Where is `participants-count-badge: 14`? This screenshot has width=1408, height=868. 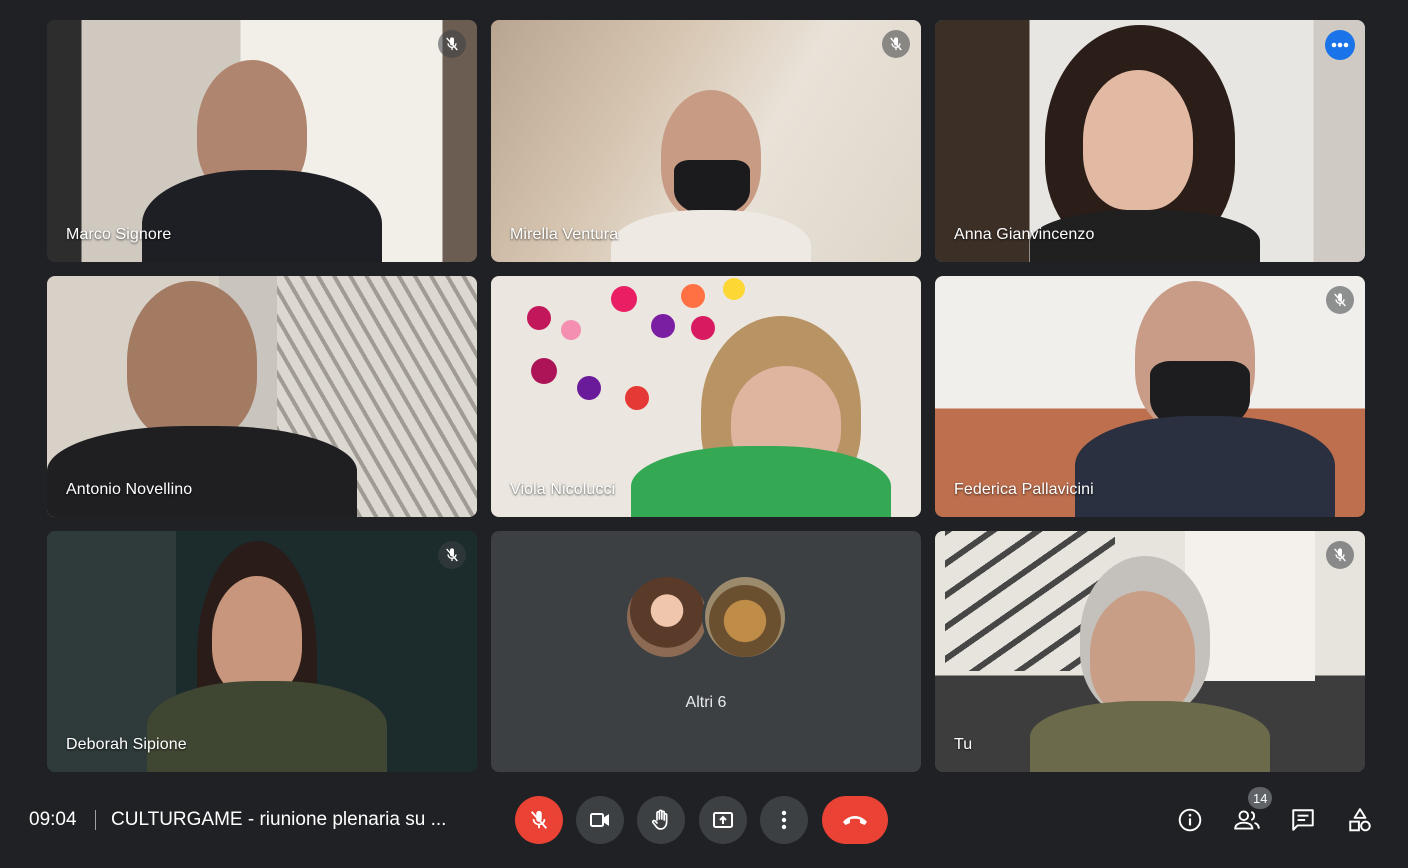
participants-count-badge: 14 is located at coordinates (1260, 798).